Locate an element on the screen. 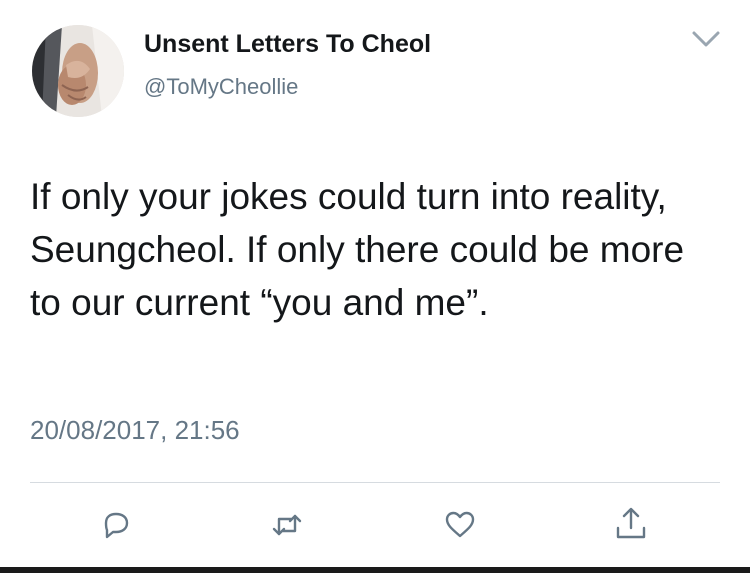 The image size is (750, 573). bottom-edge is located at coordinates (375, 570).